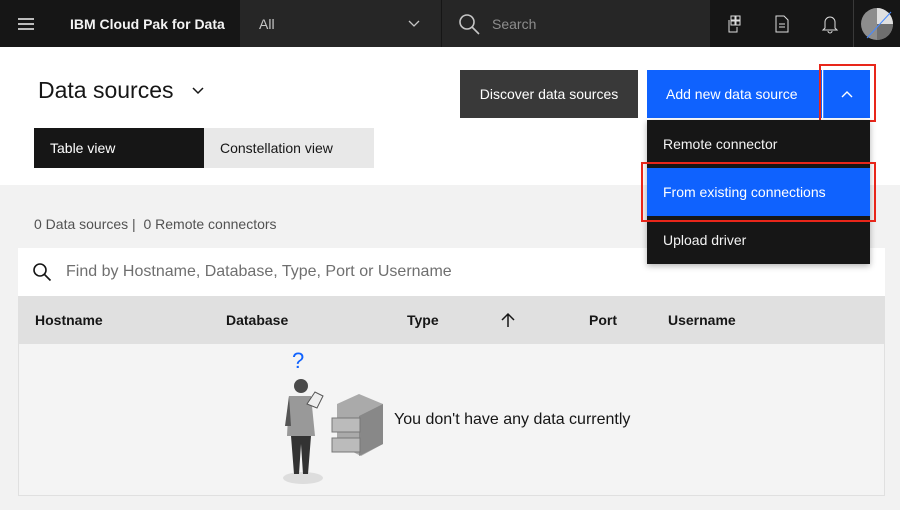 This screenshot has height=510, width=900. What do you see at coordinates (758, 240) in the screenshot?
I see `menu-item-upload-driver: Upload driver` at bounding box center [758, 240].